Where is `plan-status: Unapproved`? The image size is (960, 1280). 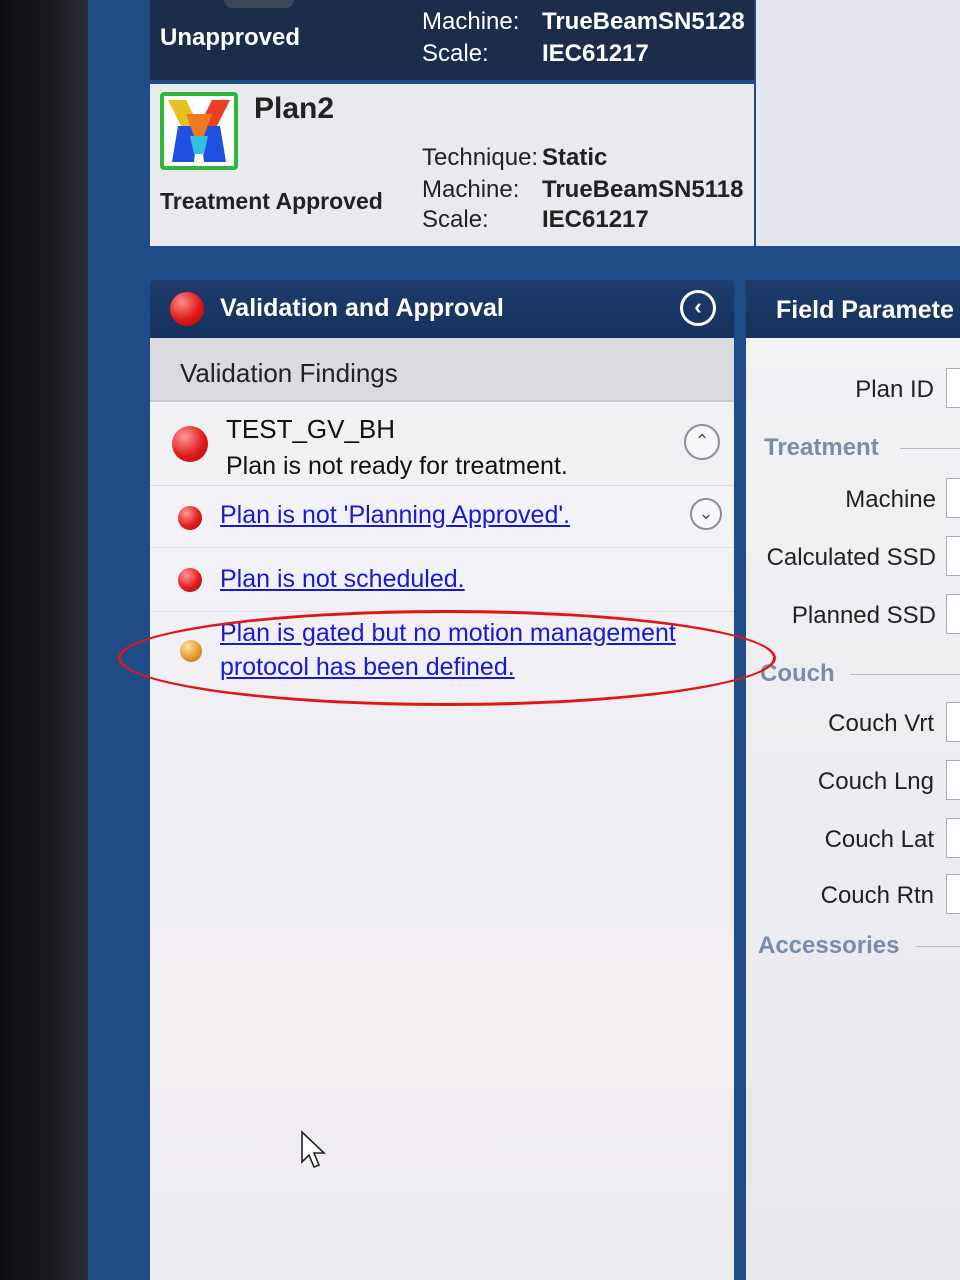 plan-status: Unapproved is located at coordinates (230, 37).